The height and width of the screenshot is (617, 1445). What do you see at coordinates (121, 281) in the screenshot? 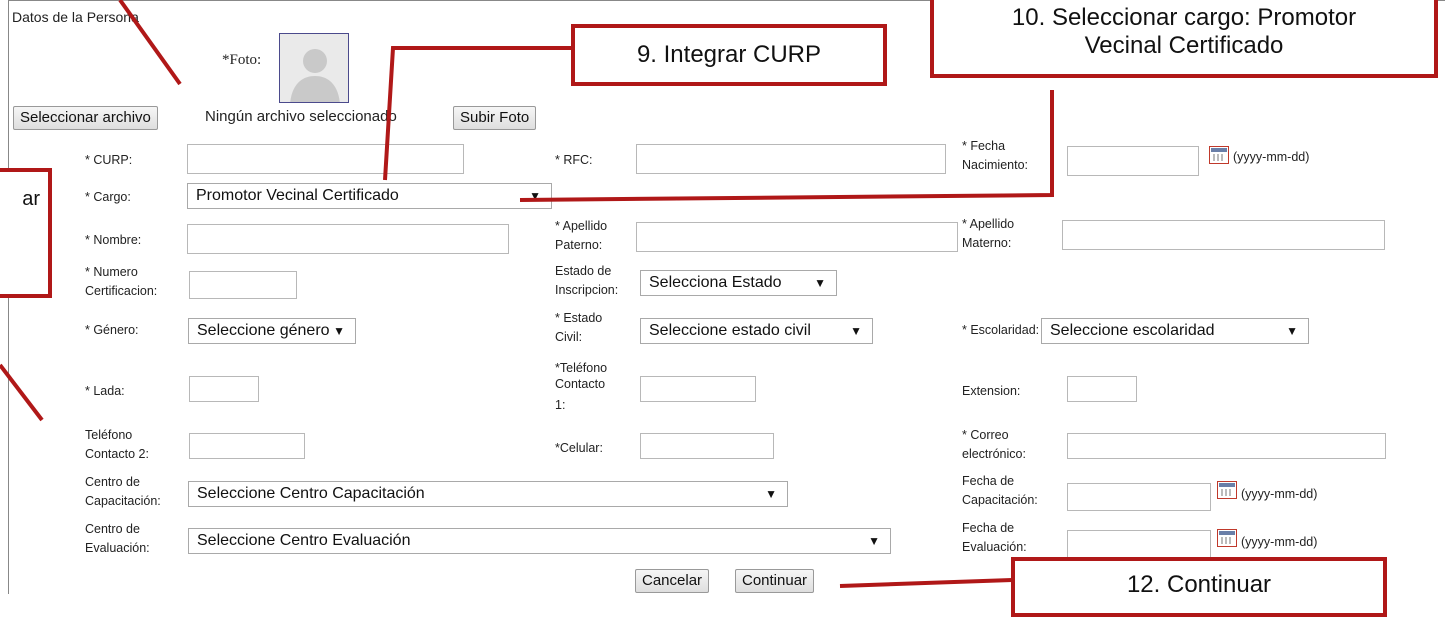
I see `numero-certificacion-label: * Numero Certificacion:` at bounding box center [121, 281].